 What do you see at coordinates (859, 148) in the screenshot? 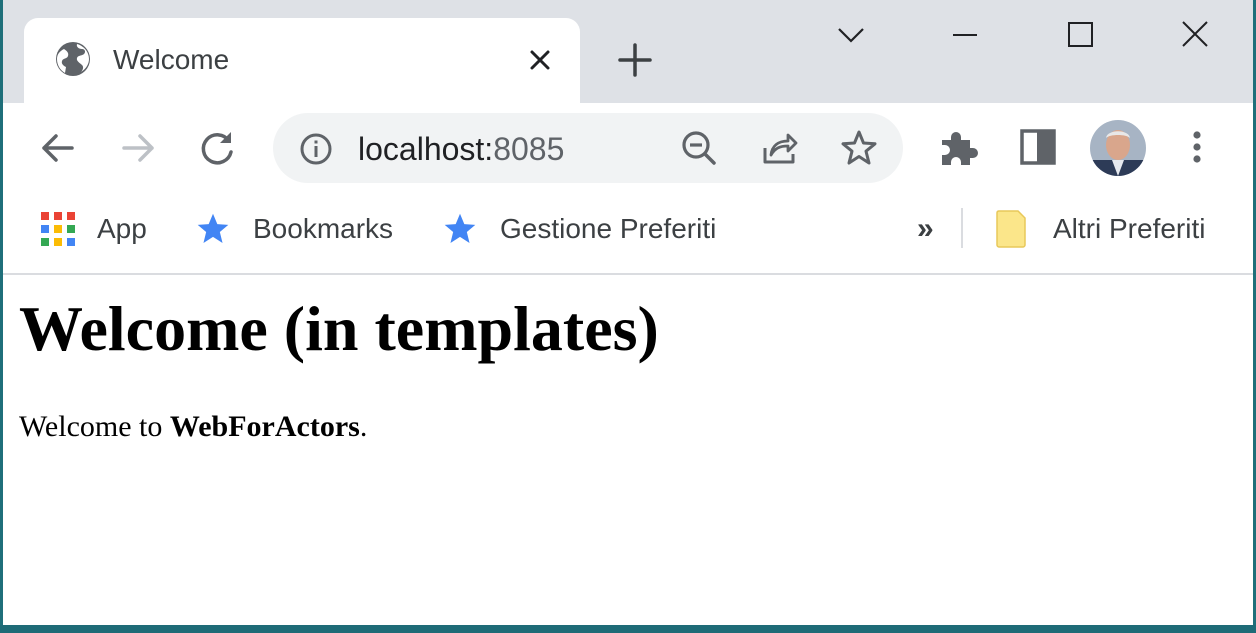
I see `bookmark-star-icon` at bounding box center [859, 148].